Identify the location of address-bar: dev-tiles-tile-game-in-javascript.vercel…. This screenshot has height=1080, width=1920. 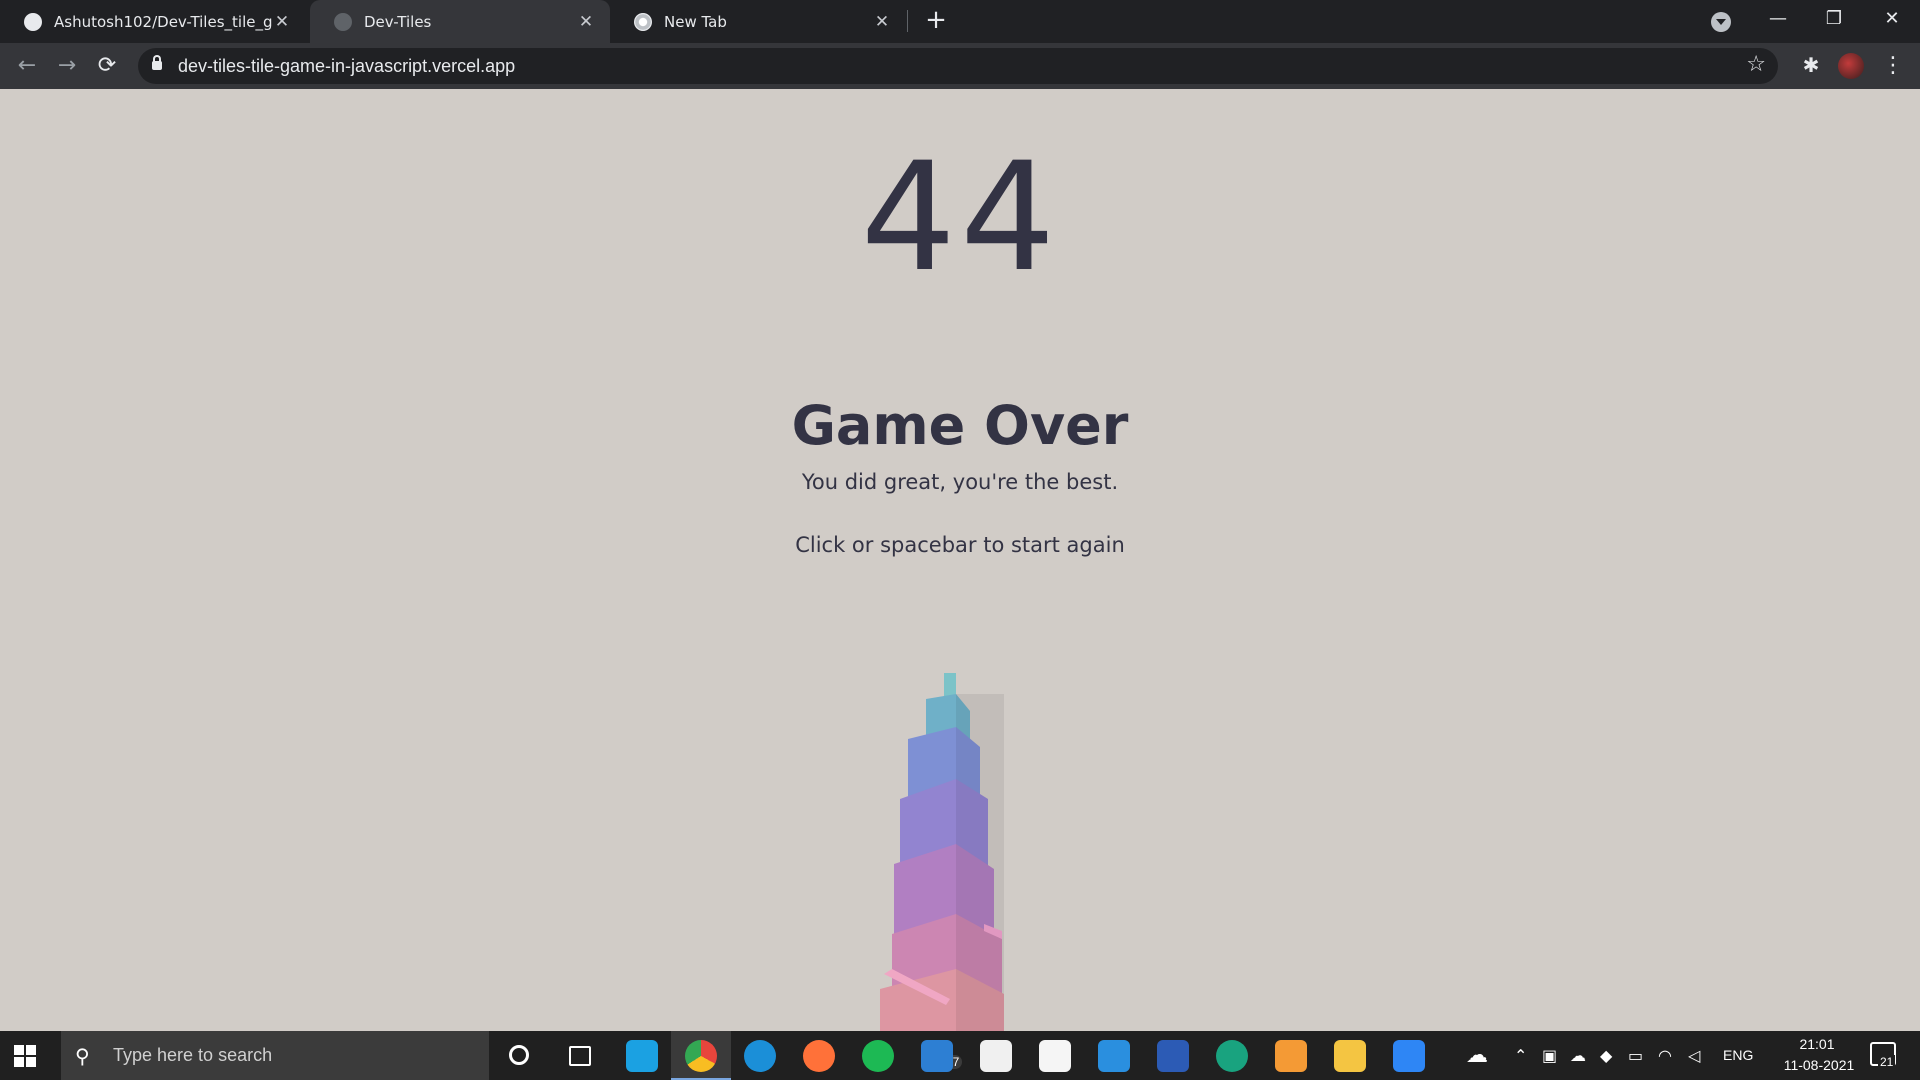
(958, 66).